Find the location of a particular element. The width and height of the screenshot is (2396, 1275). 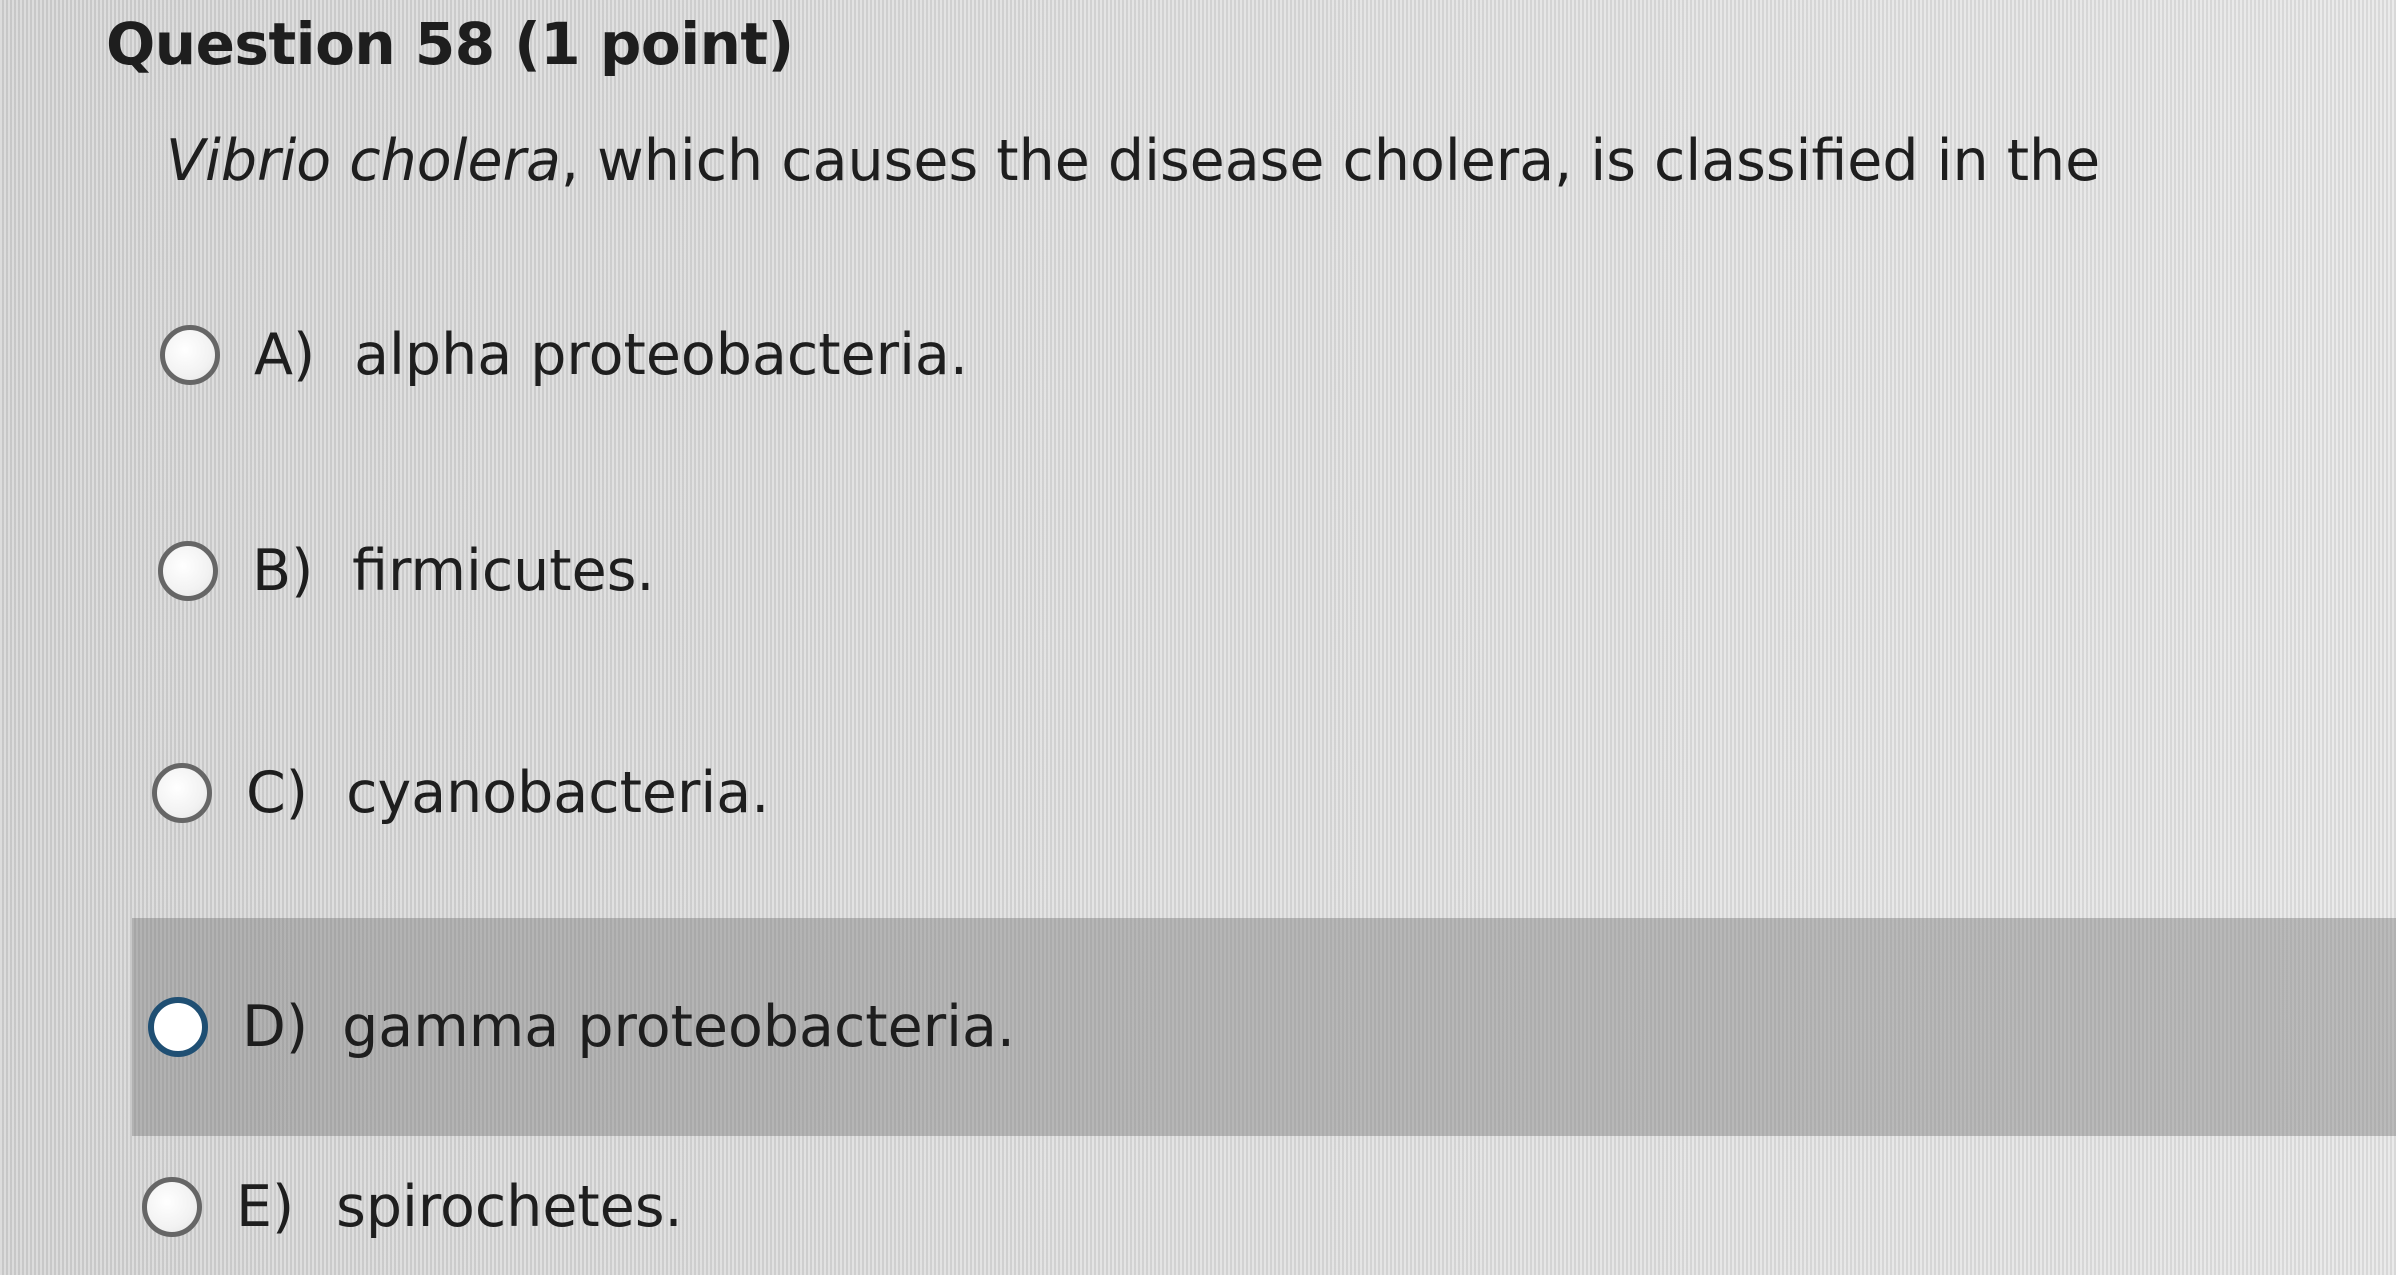

option-e-label: E) spirochetes. is located at coordinates (459, 1207).